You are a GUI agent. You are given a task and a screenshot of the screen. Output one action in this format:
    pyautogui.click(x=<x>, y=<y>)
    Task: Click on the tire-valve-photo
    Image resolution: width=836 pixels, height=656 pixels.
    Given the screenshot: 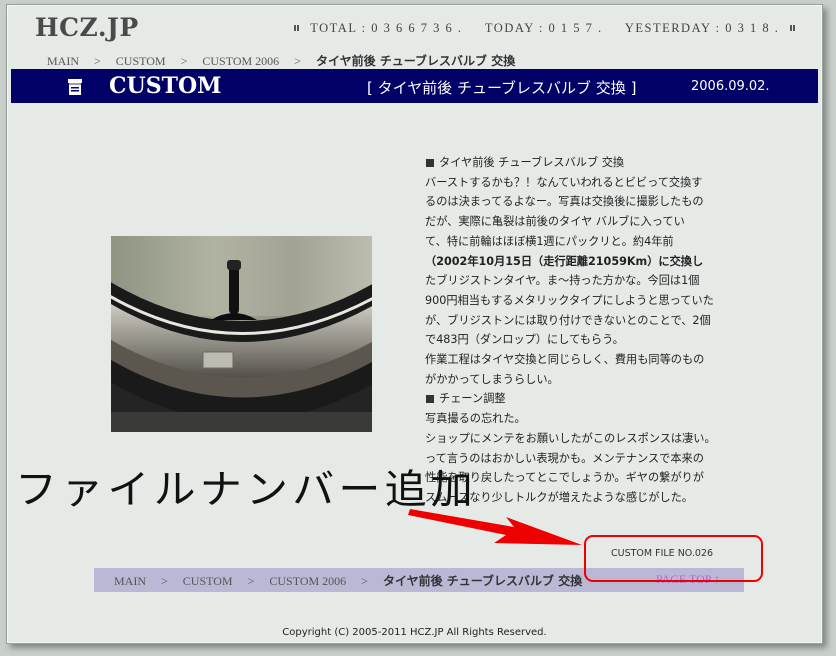 What is the action you would take?
    pyautogui.click(x=241, y=334)
    